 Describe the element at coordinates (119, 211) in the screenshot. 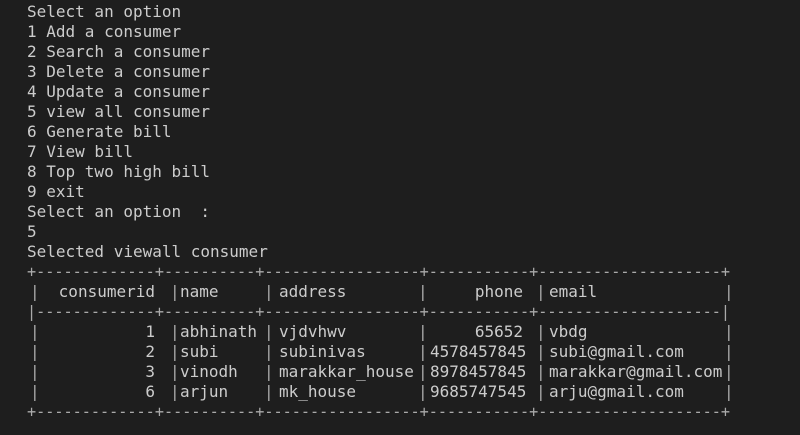

I see `input-prompt: Select an option :` at that location.